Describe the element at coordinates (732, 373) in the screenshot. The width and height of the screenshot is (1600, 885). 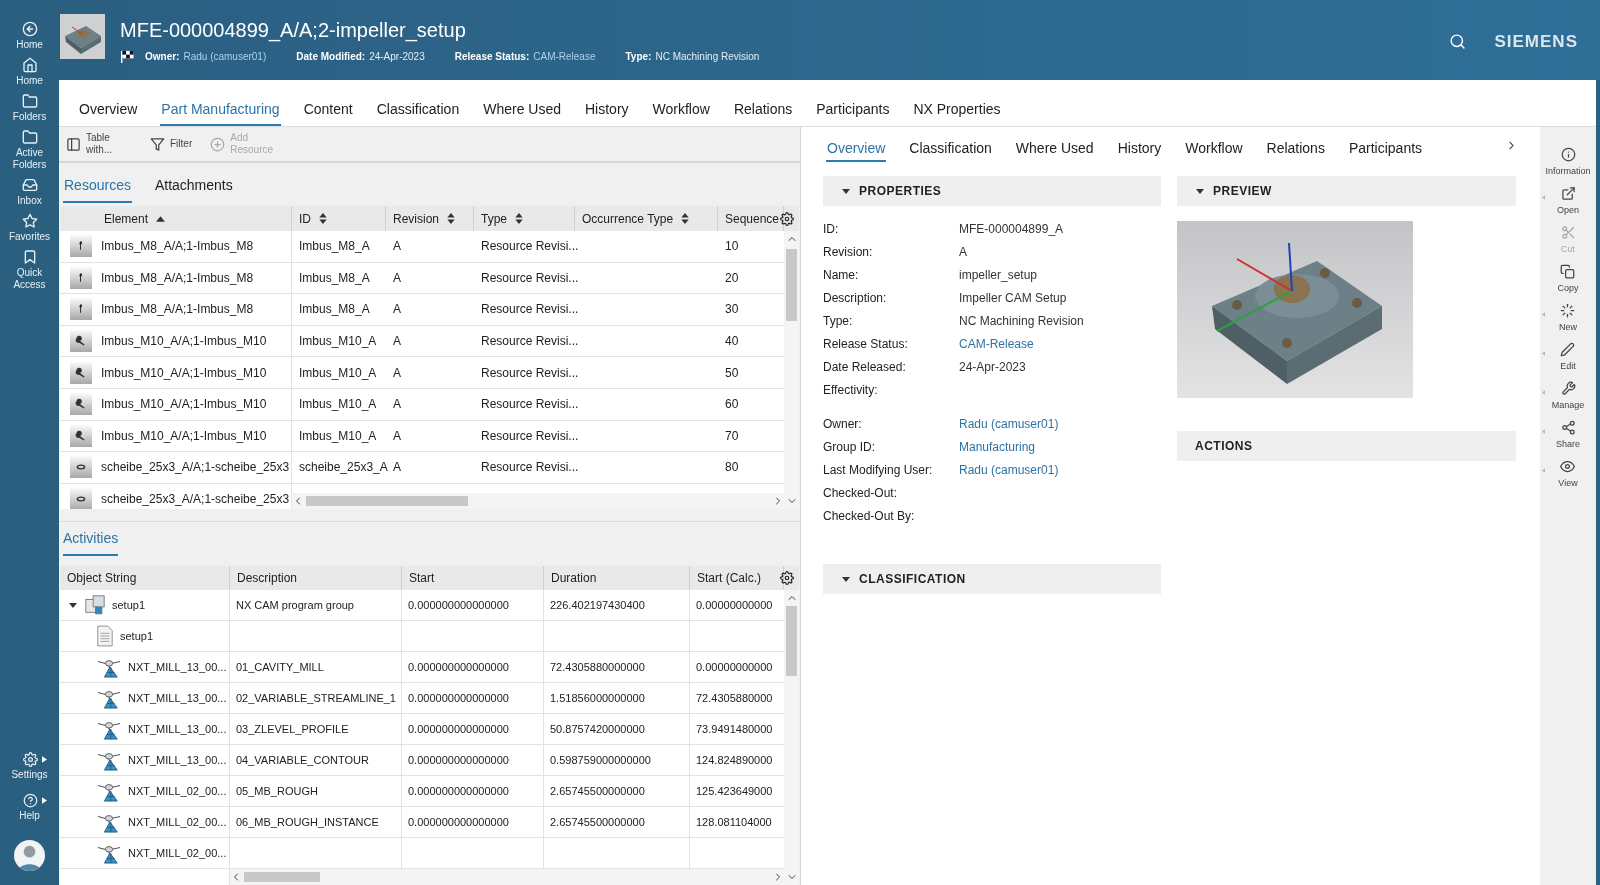
I see `table-cell-text: 50` at that location.